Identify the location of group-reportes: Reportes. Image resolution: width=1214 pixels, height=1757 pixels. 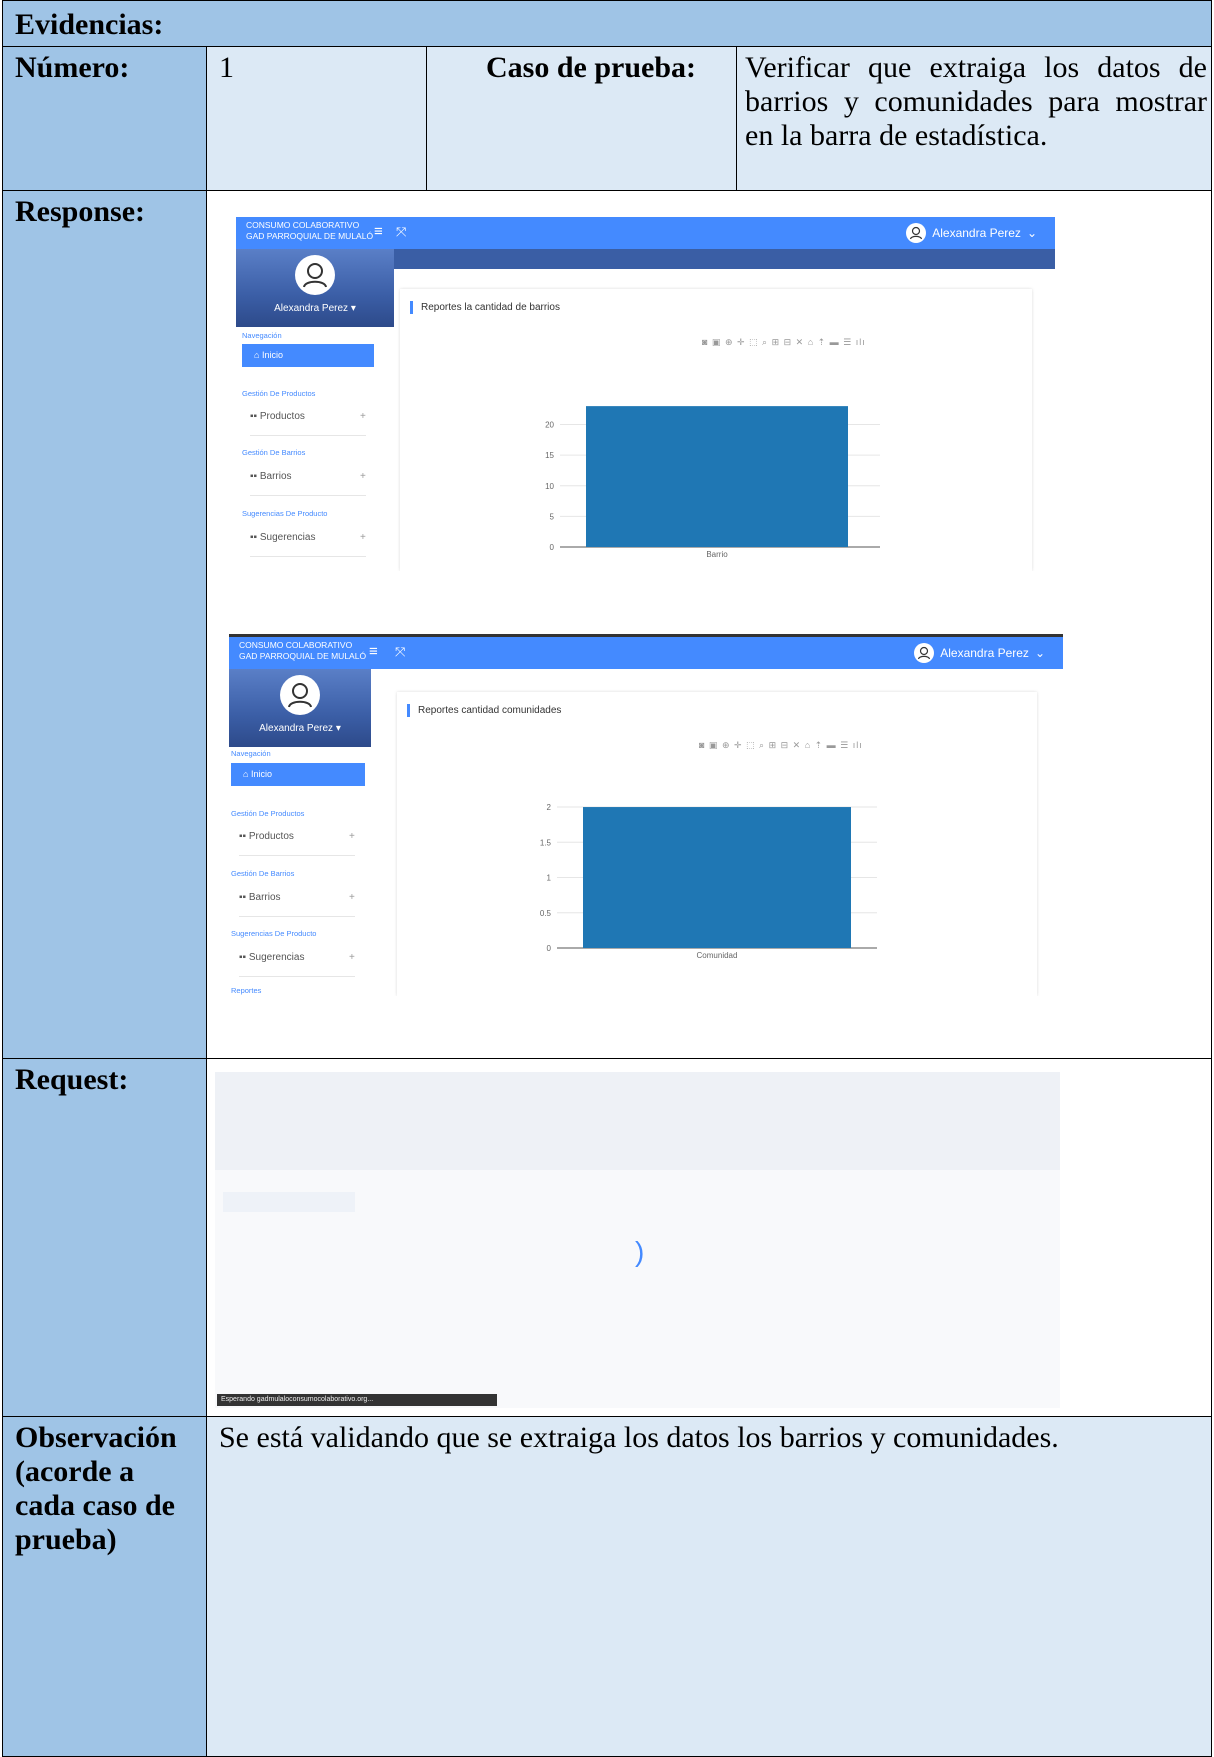
(246, 990).